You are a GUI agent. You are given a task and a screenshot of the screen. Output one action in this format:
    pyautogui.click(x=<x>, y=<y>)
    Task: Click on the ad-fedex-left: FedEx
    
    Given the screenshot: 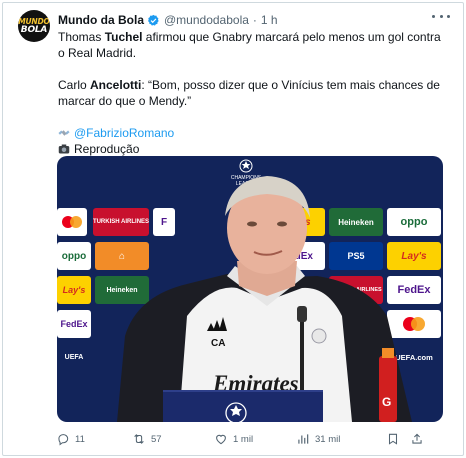 What is the action you would take?
    pyautogui.click(x=74, y=324)
    